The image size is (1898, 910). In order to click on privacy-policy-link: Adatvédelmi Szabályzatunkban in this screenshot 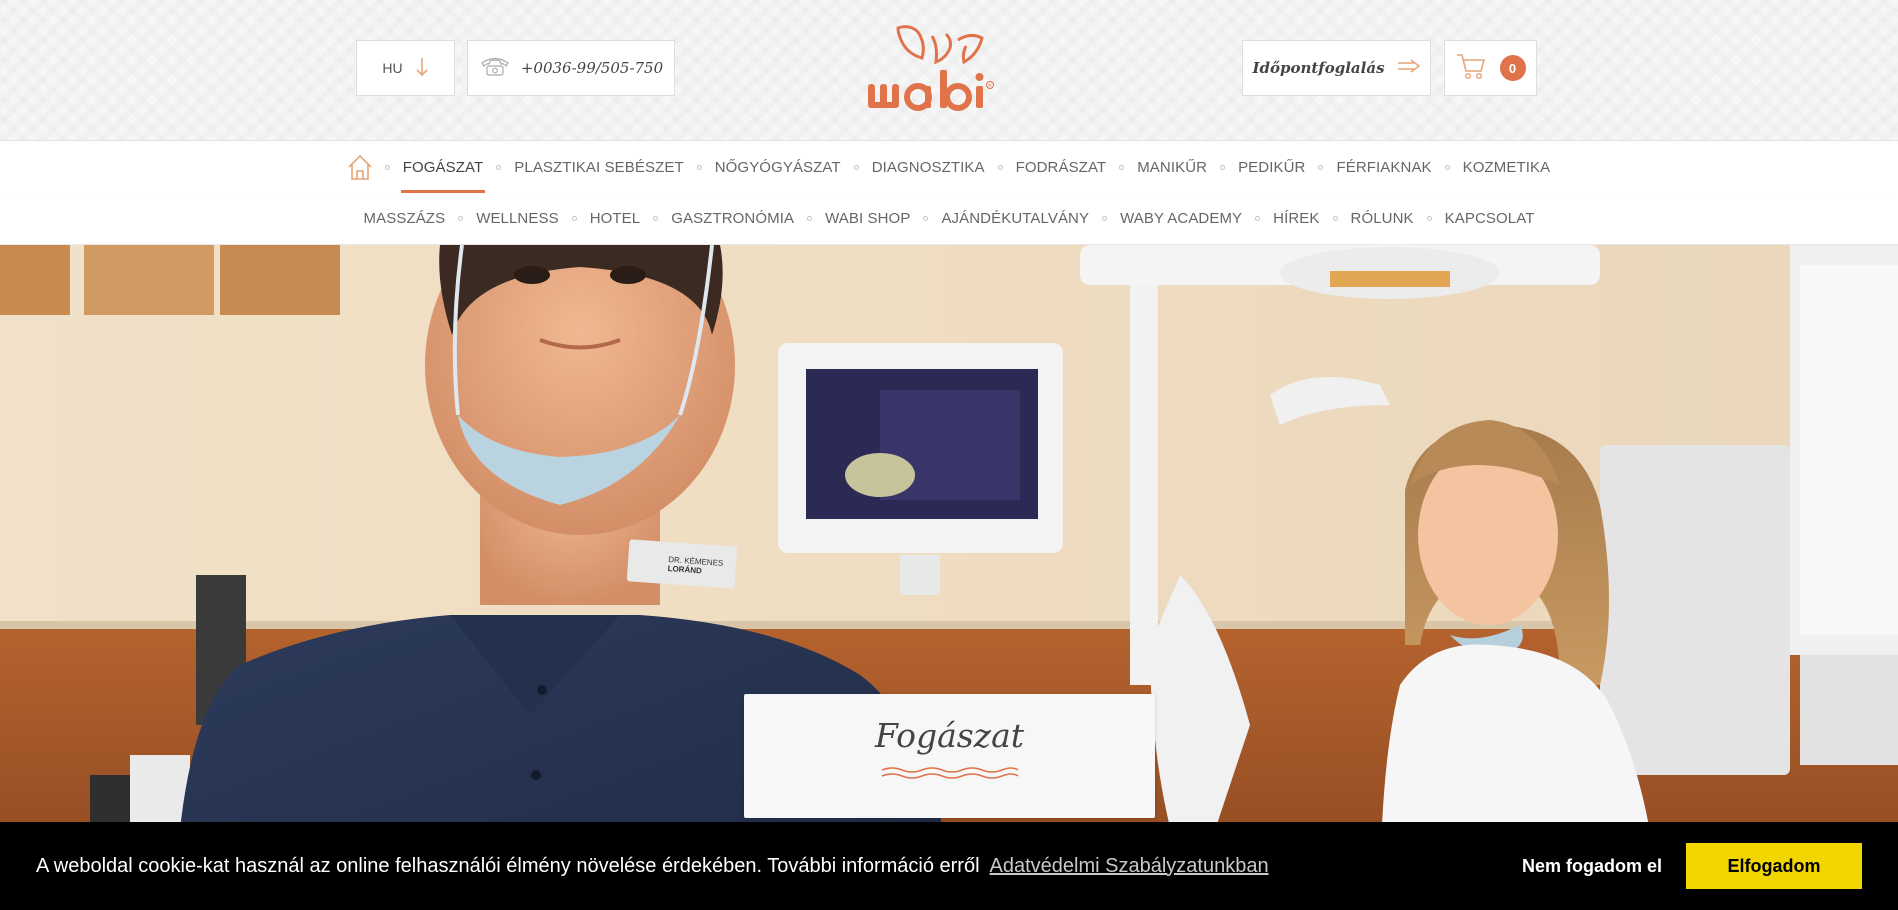, I will do `click(1129, 866)`.